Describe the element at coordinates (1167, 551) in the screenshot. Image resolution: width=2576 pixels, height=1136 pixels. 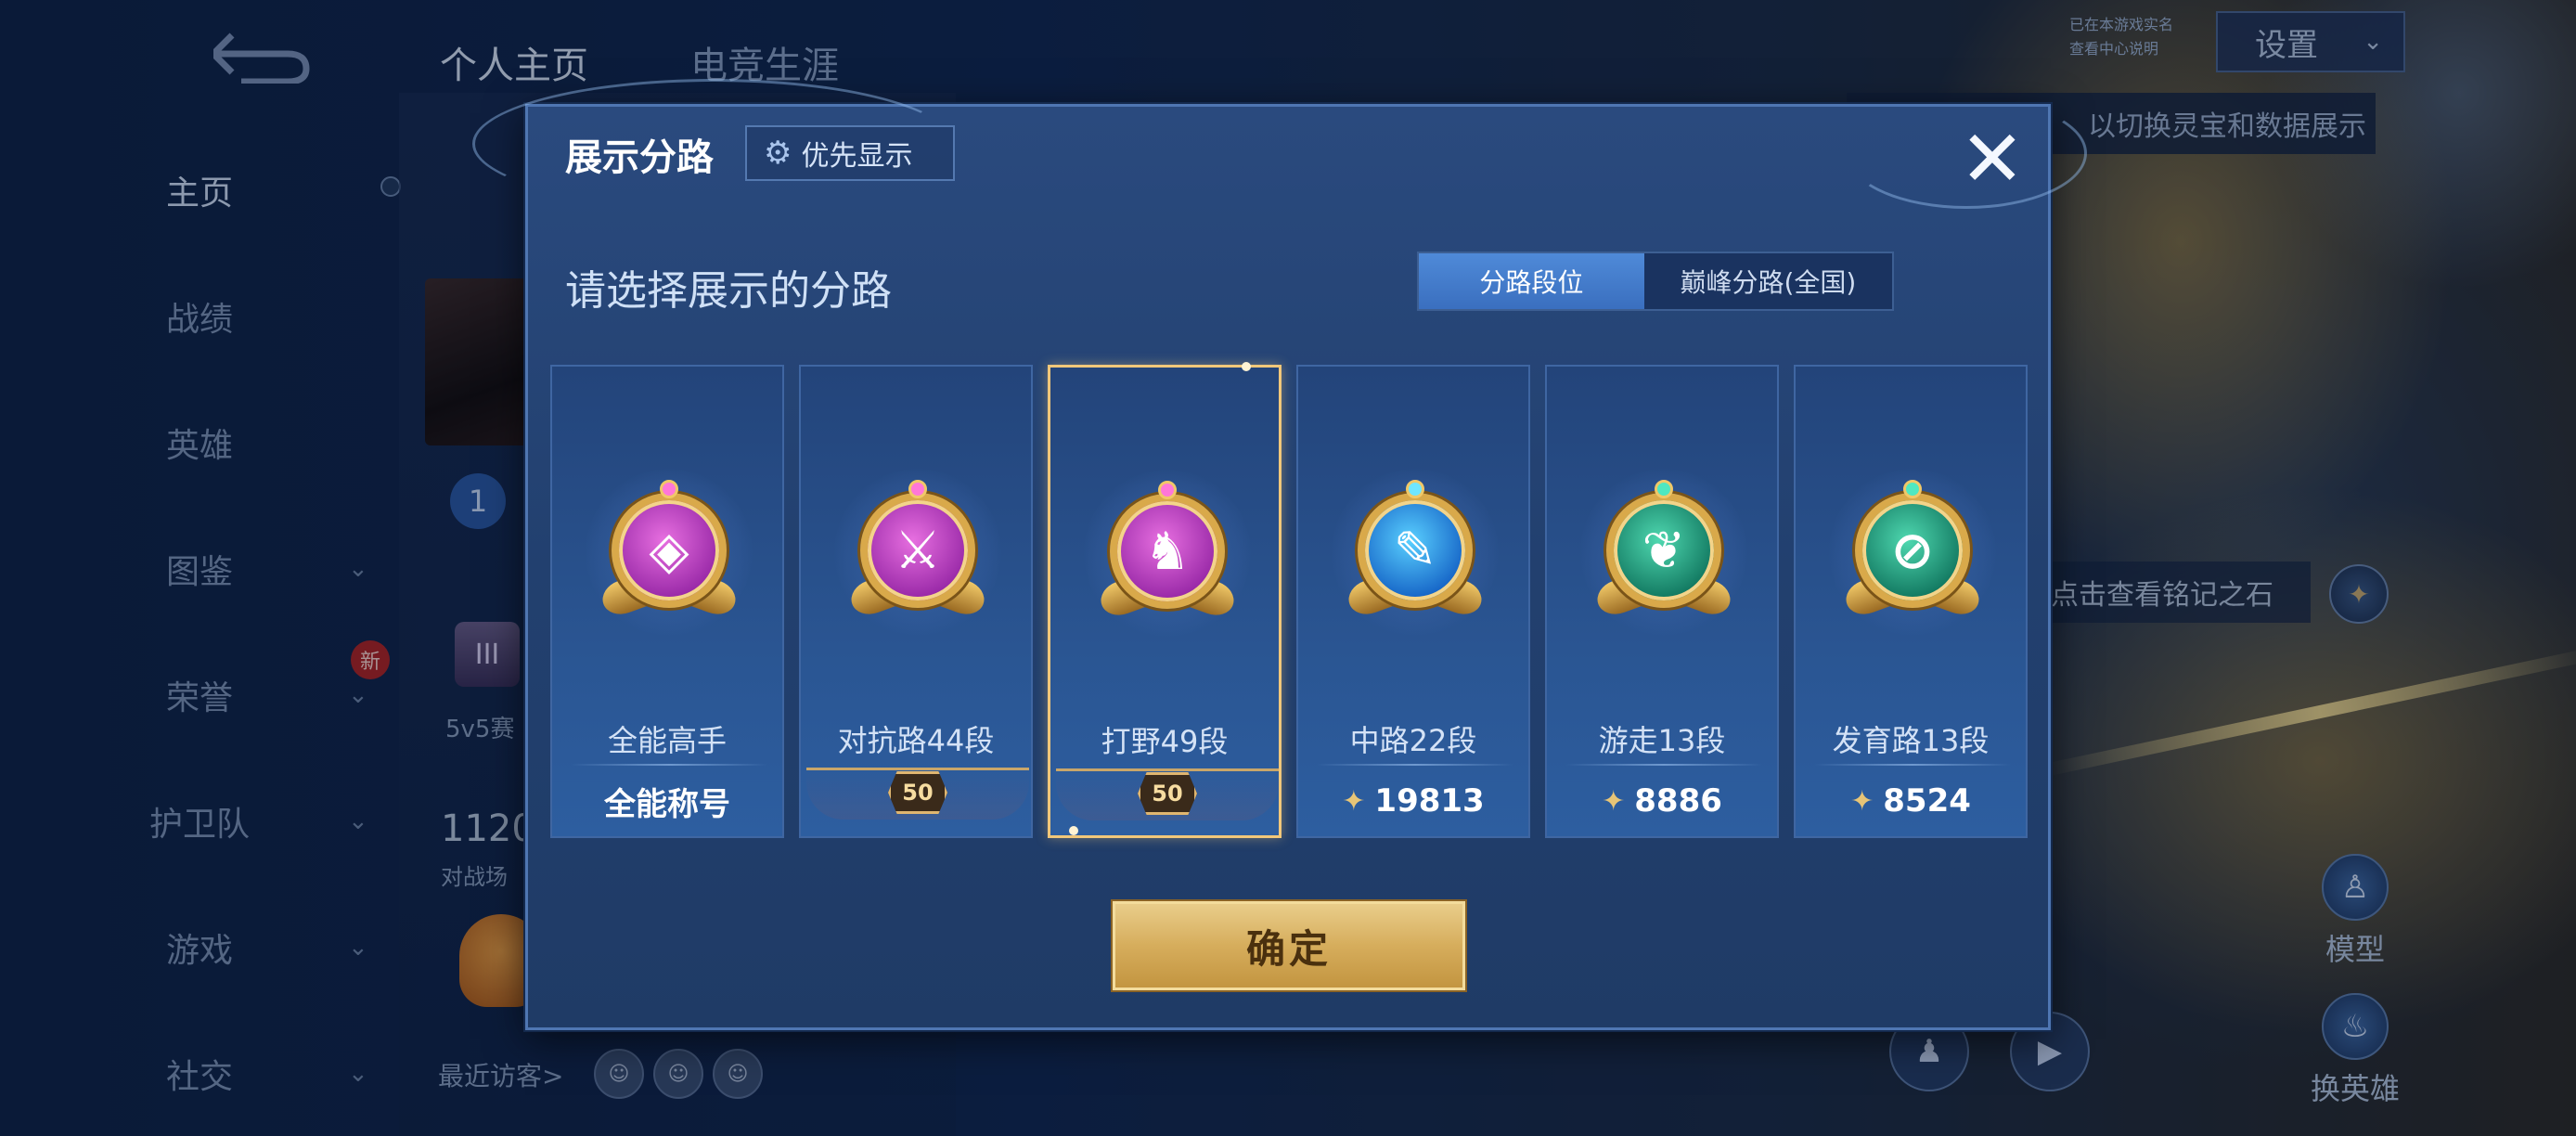
I see `jungle-emblem-icon: ♞` at that location.